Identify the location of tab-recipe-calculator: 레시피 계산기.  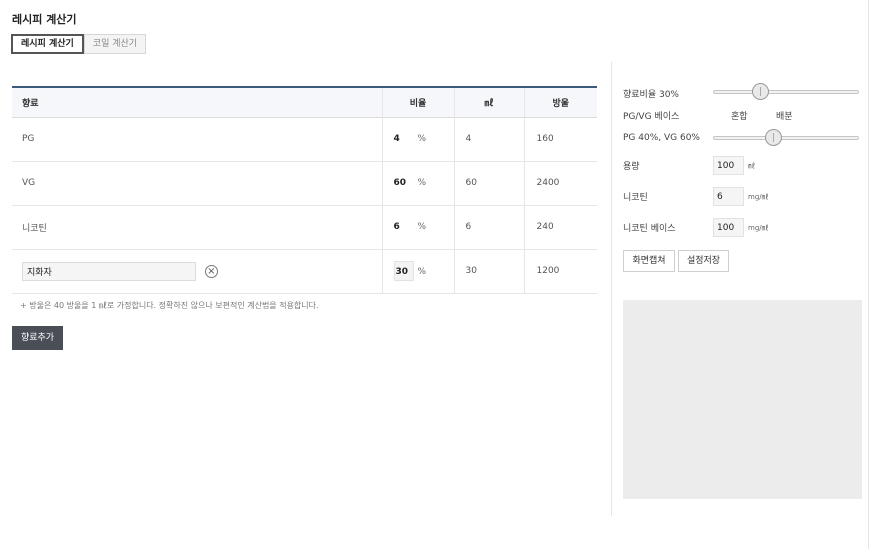
(47, 44).